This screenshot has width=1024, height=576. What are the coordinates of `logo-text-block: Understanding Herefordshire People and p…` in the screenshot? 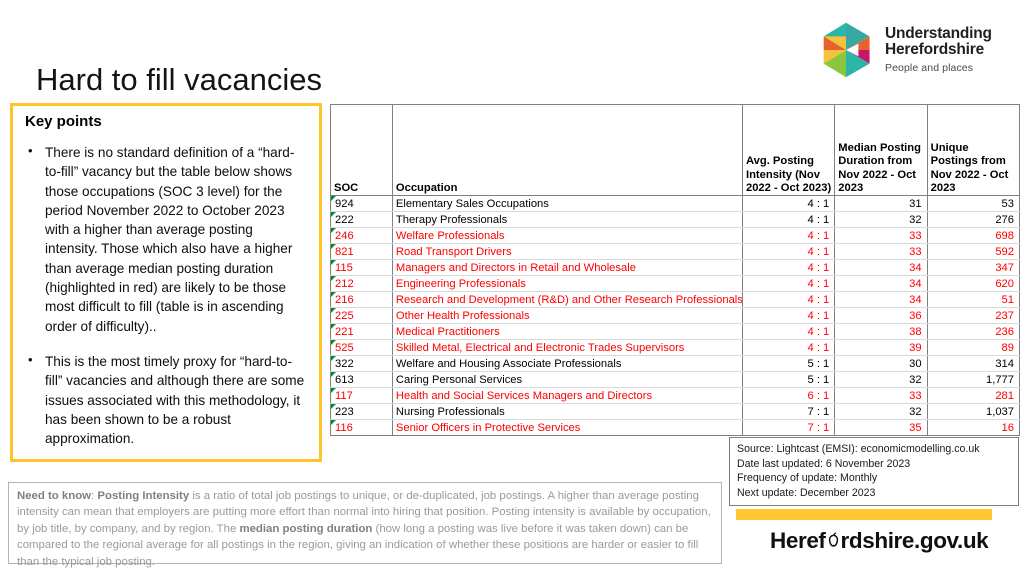 It's located at (938, 49).